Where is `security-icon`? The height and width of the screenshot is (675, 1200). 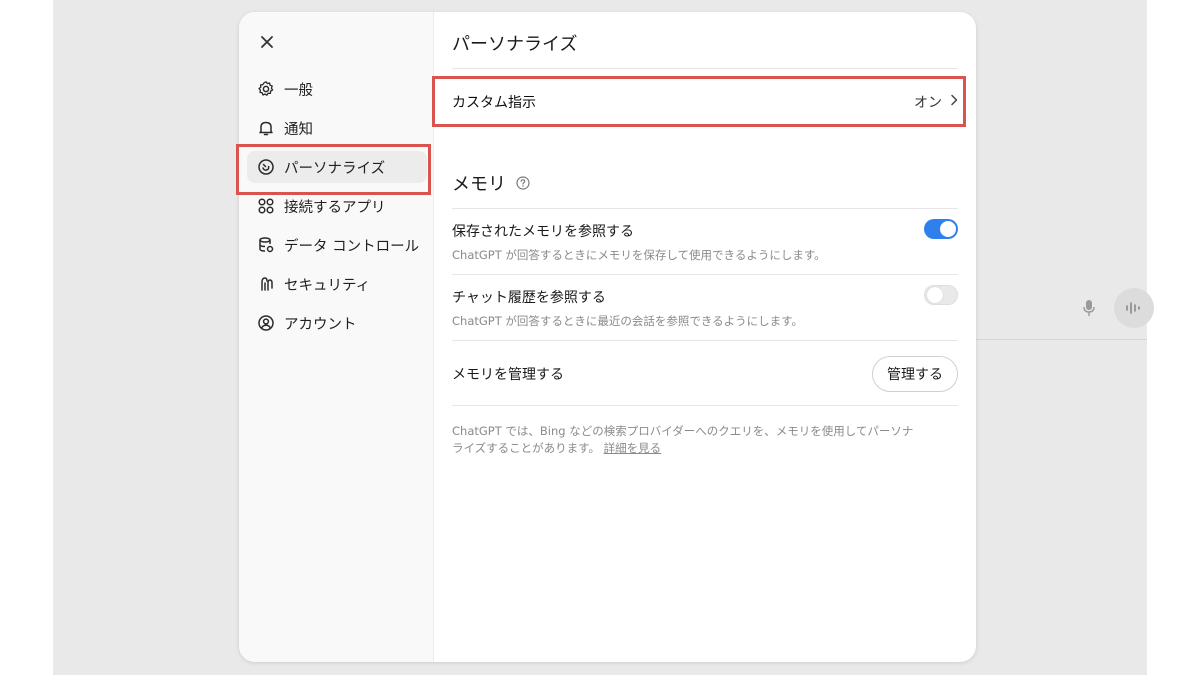
security-icon is located at coordinates (266, 284).